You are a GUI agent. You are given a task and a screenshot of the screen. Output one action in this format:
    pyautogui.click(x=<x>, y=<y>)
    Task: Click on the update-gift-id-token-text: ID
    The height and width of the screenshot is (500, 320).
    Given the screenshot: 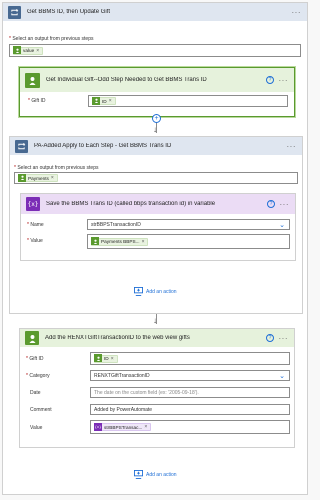 What is the action you would take?
    pyautogui.click(x=106, y=358)
    